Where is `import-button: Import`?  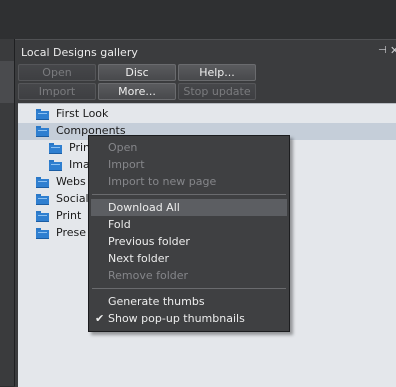
import-button: Import is located at coordinates (57, 91).